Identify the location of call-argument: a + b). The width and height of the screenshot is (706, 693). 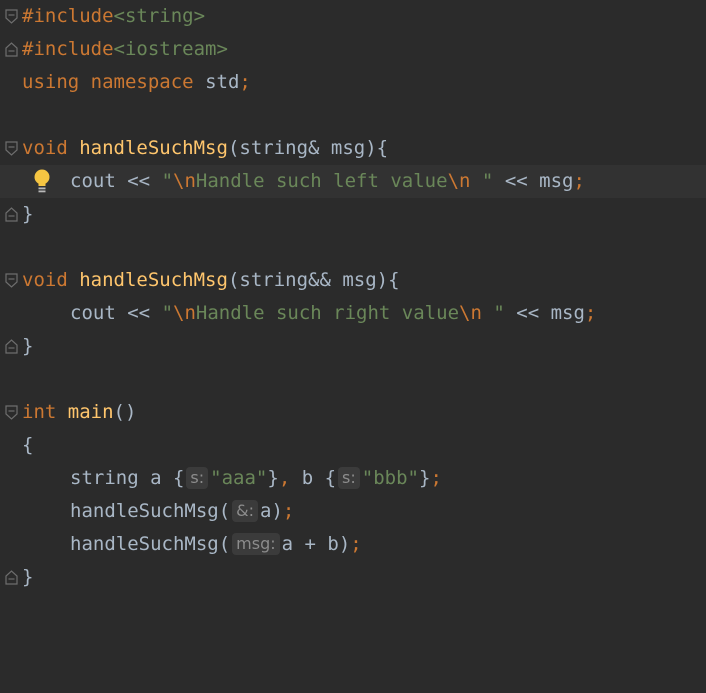
(316, 544).